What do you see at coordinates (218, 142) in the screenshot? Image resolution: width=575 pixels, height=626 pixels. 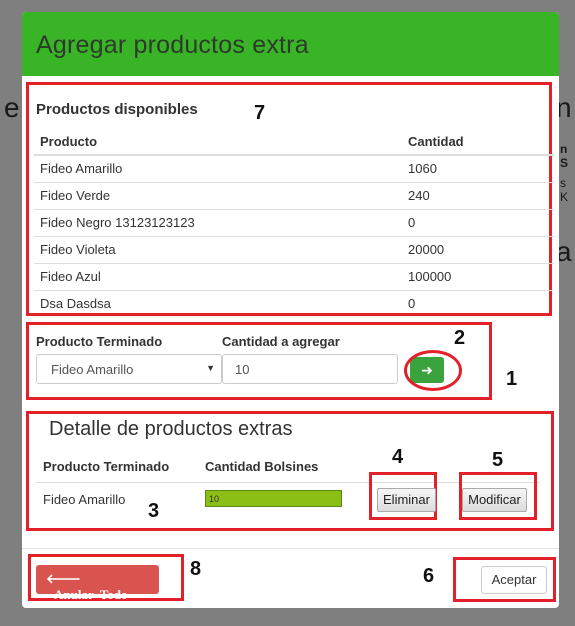 I see `column-header-producto: Producto` at bounding box center [218, 142].